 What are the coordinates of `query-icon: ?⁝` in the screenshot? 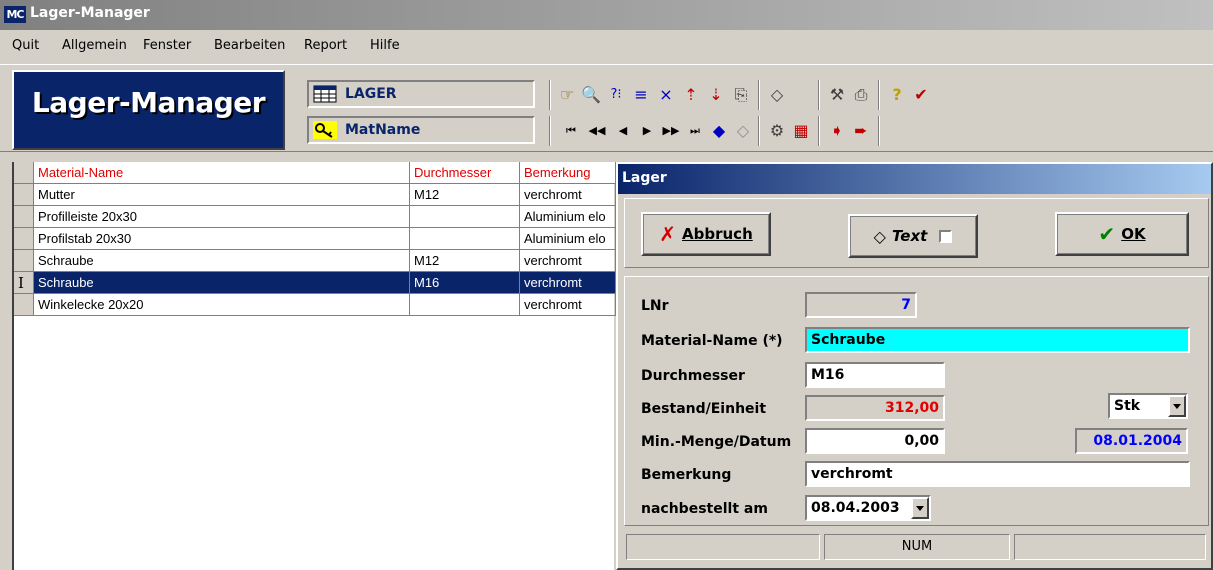 It's located at (616, 95).